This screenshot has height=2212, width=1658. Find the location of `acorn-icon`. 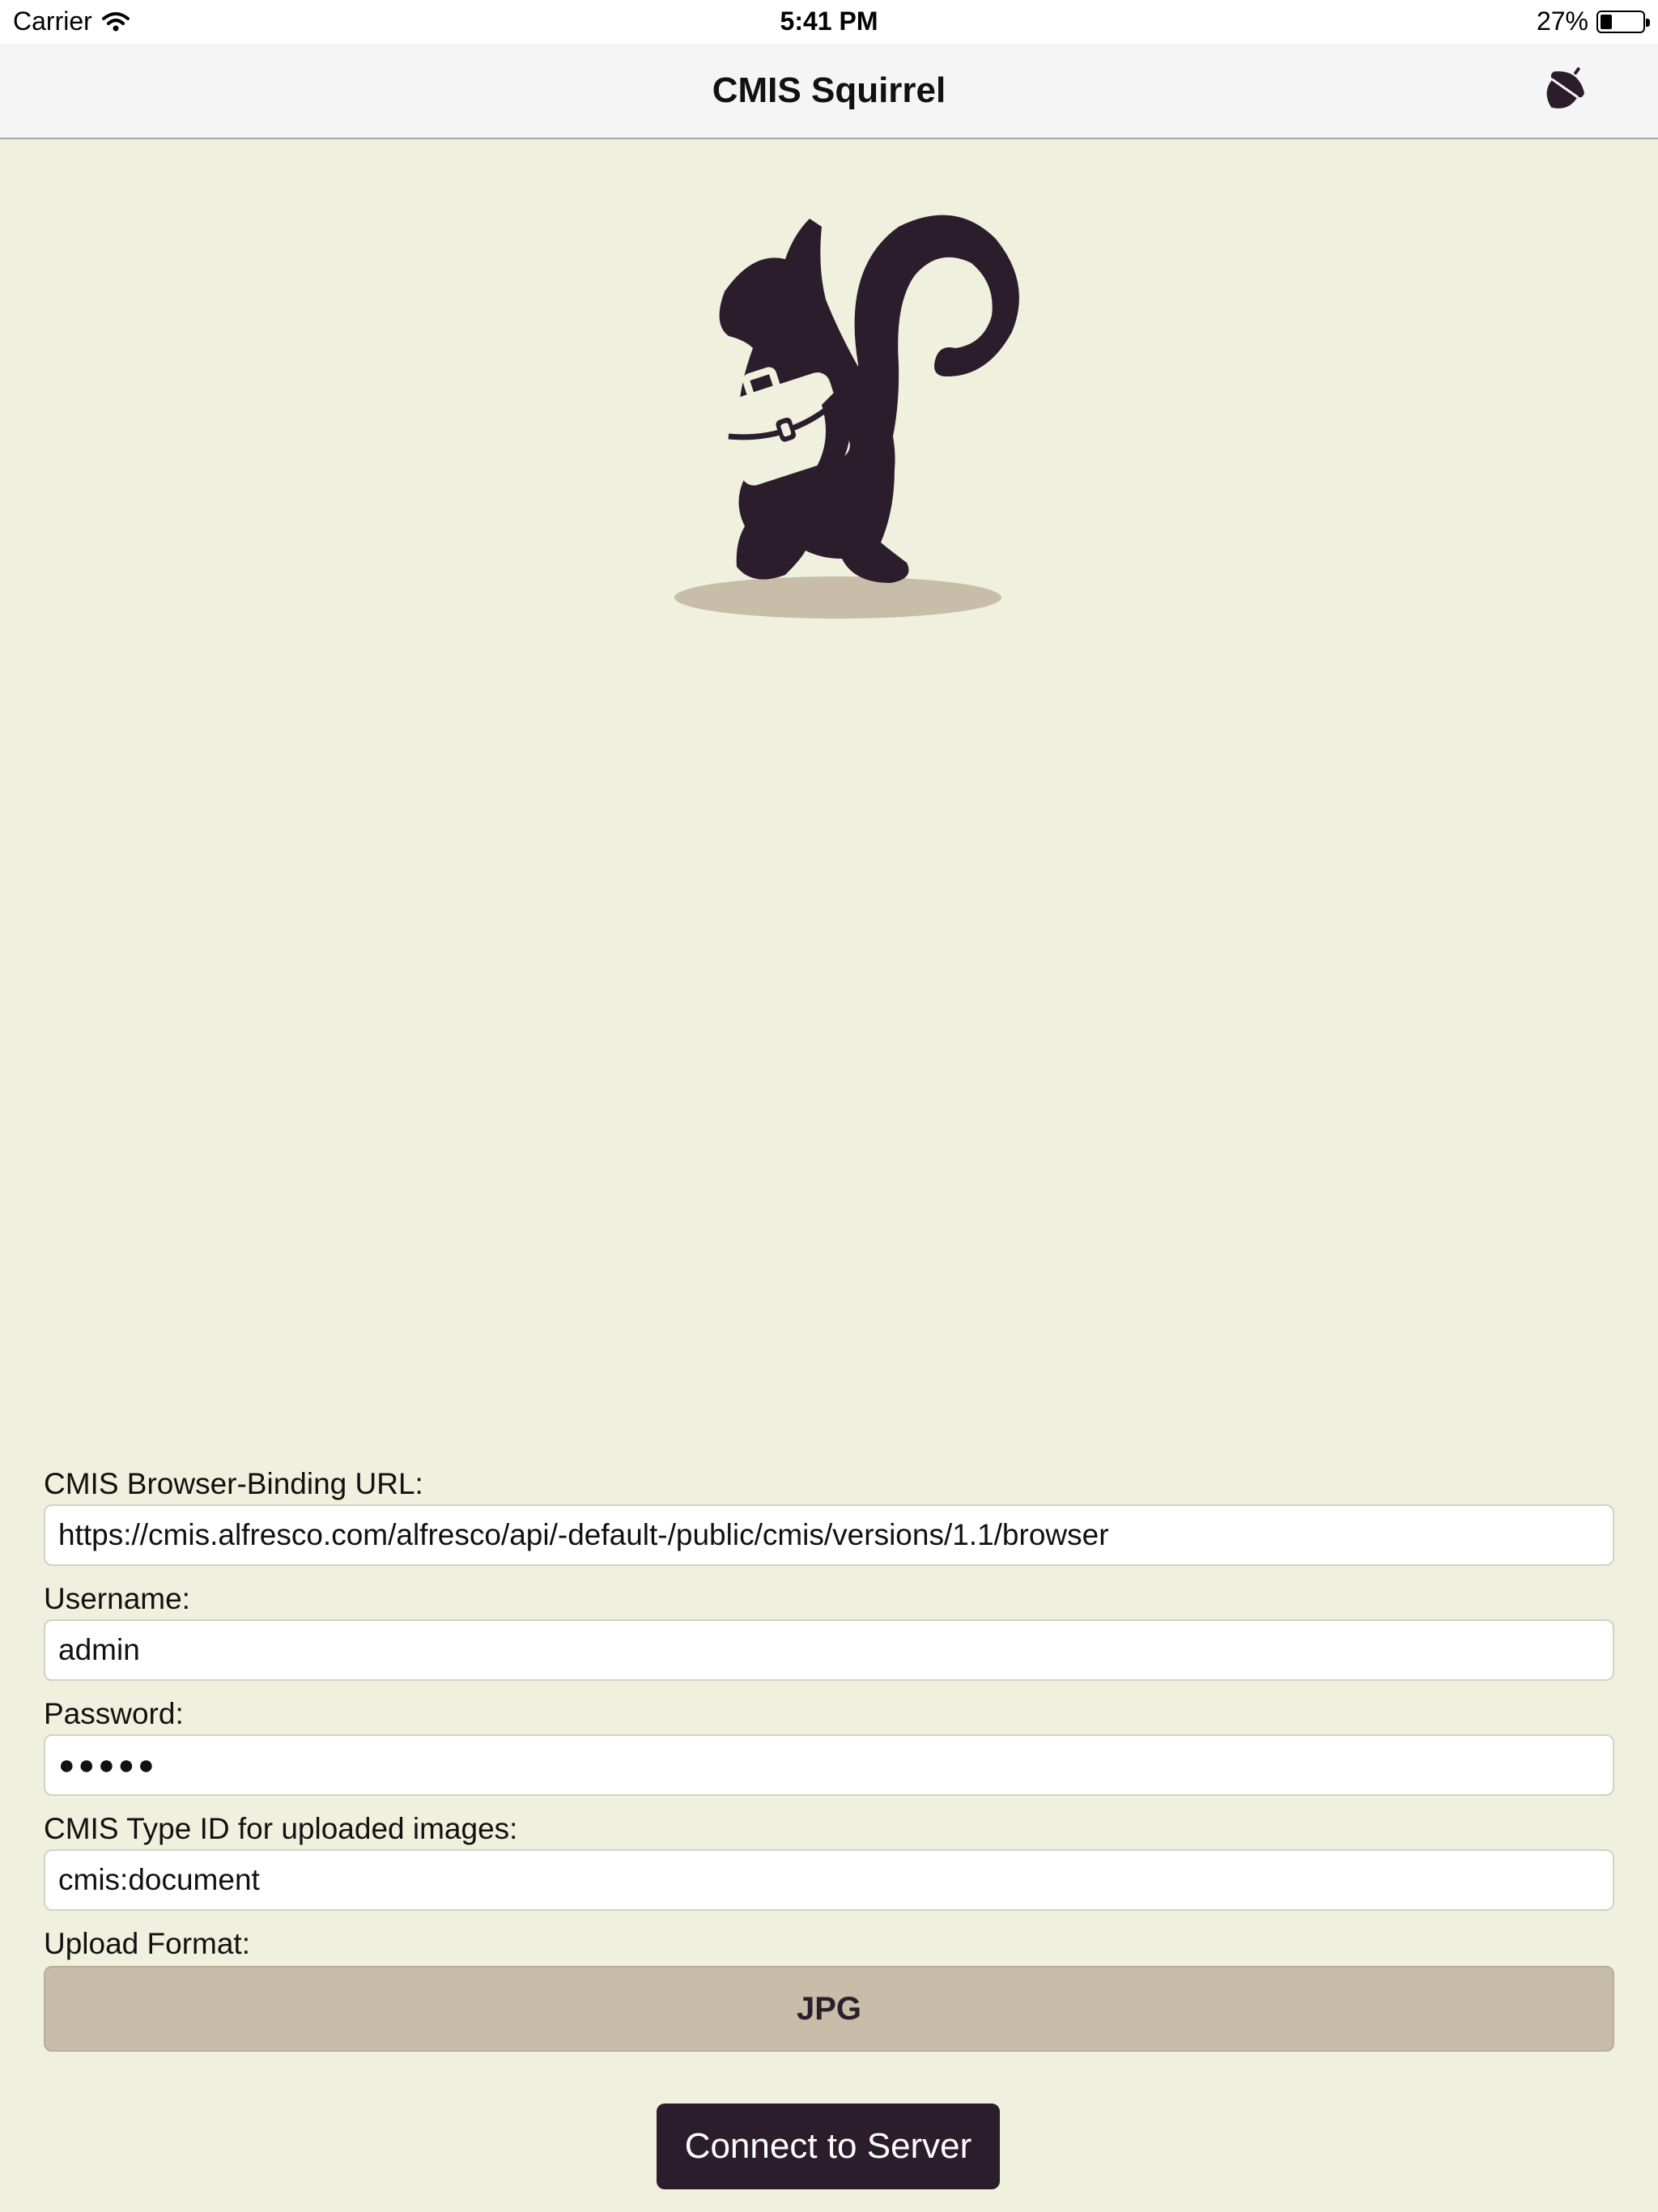

acorn-icon is located at coordinates (1565, 88).